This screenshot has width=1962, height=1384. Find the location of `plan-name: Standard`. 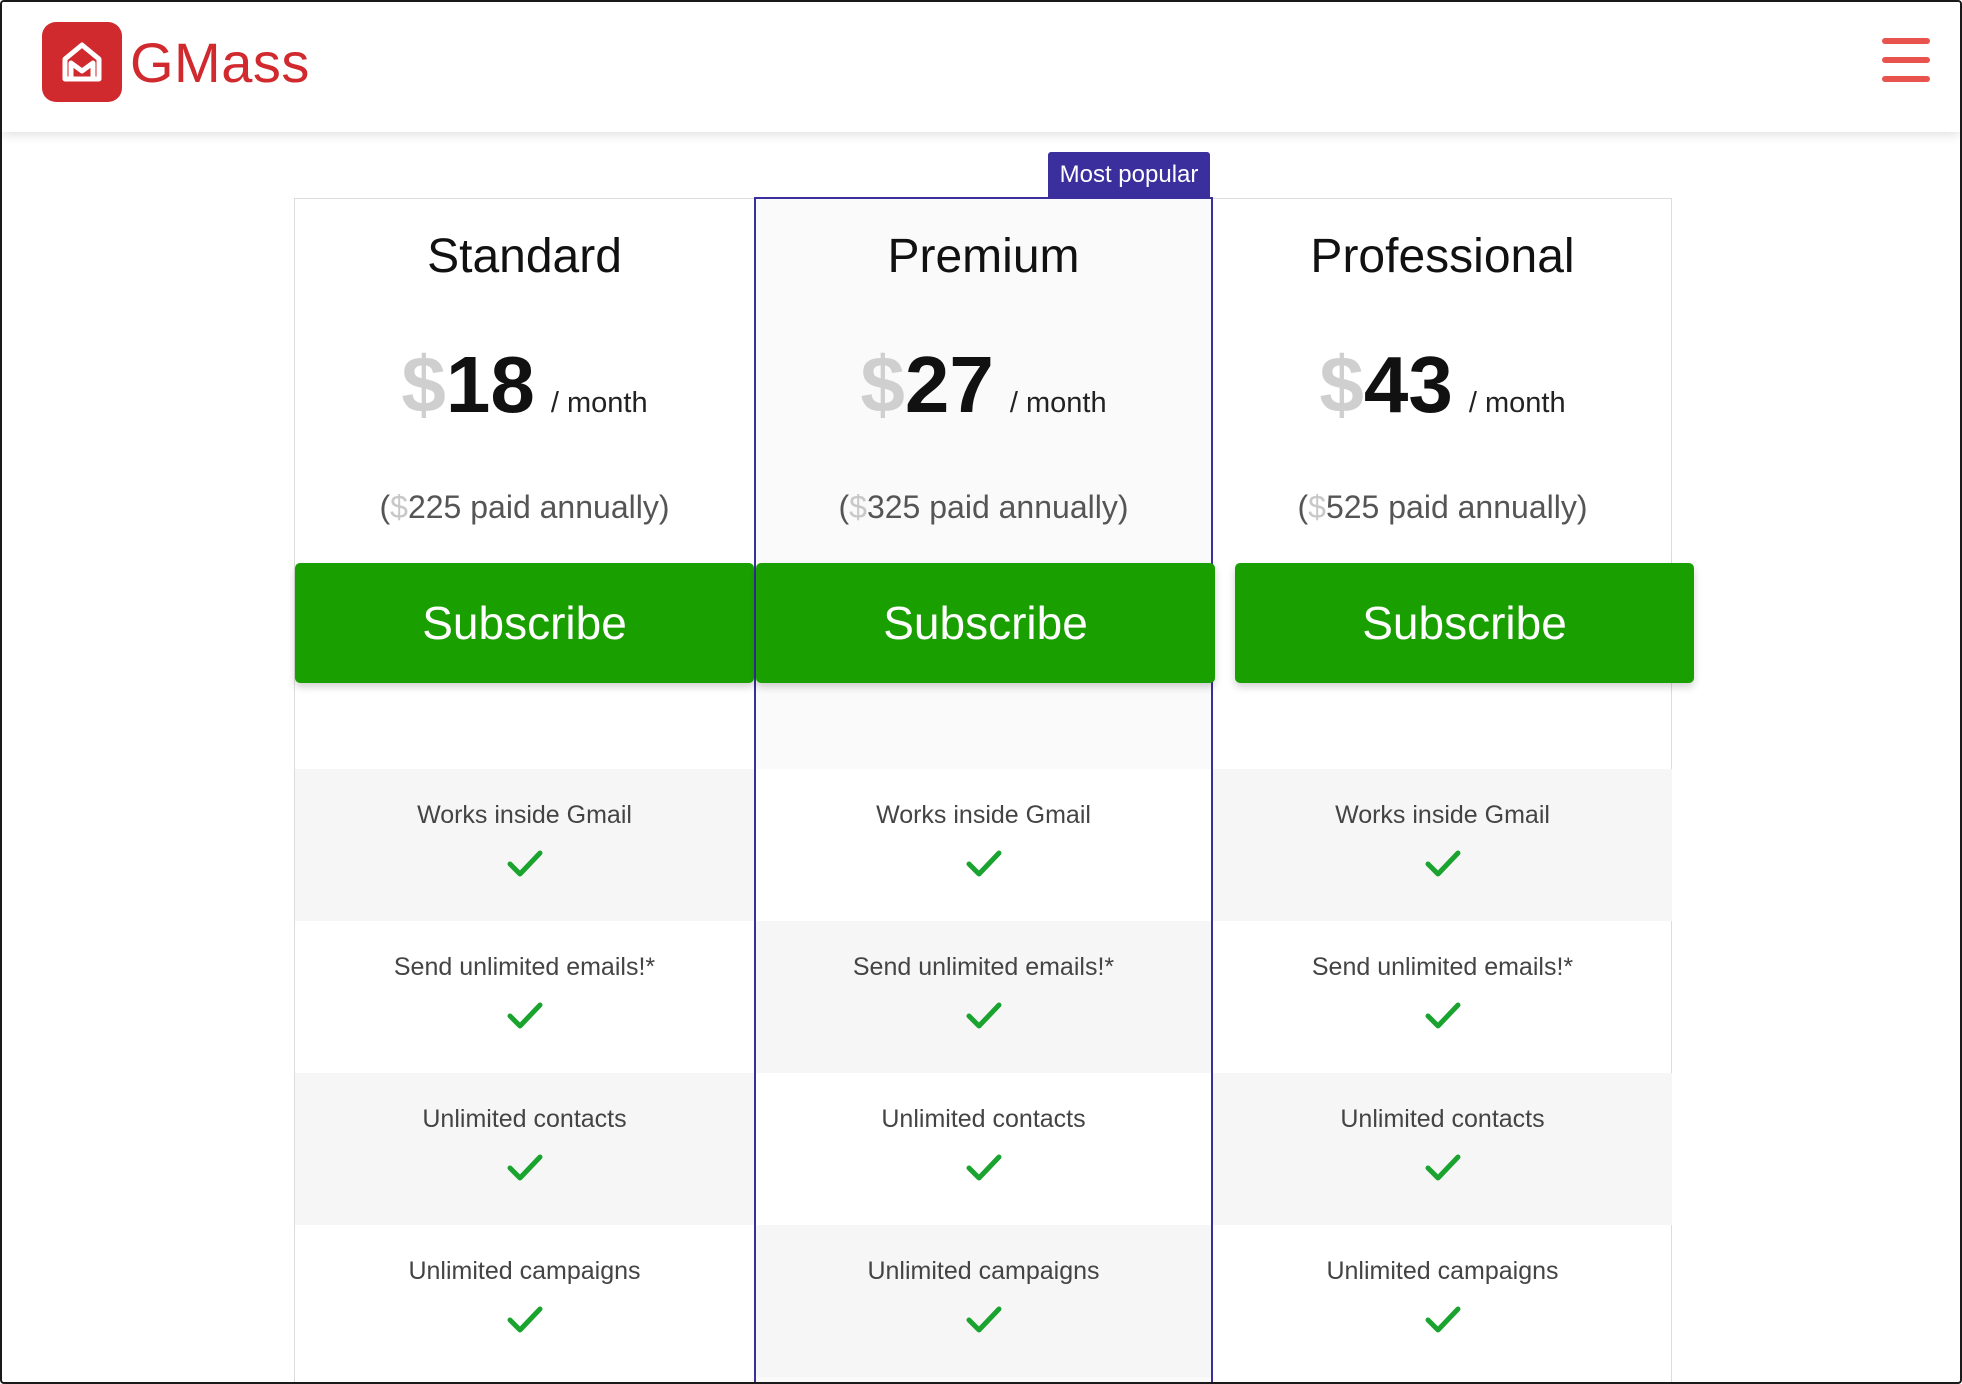

plan-name: Standard is located at coordinates (524, 256).